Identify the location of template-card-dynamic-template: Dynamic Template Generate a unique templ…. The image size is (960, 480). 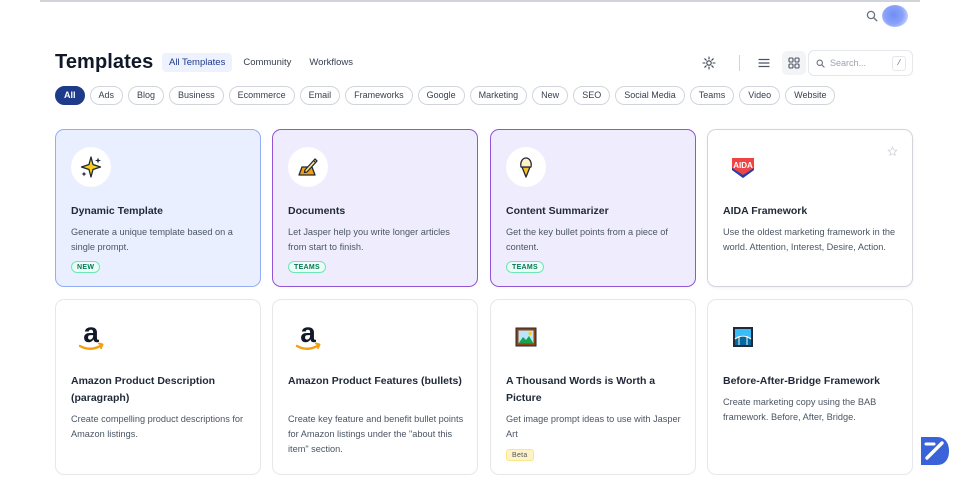
(158, 208).